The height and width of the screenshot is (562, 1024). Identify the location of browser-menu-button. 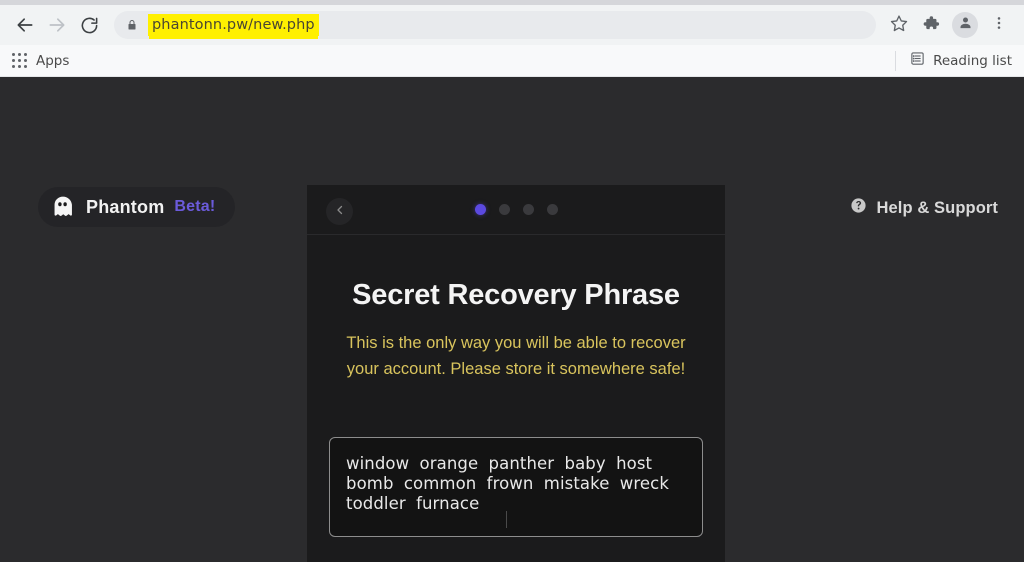
(999, 25).